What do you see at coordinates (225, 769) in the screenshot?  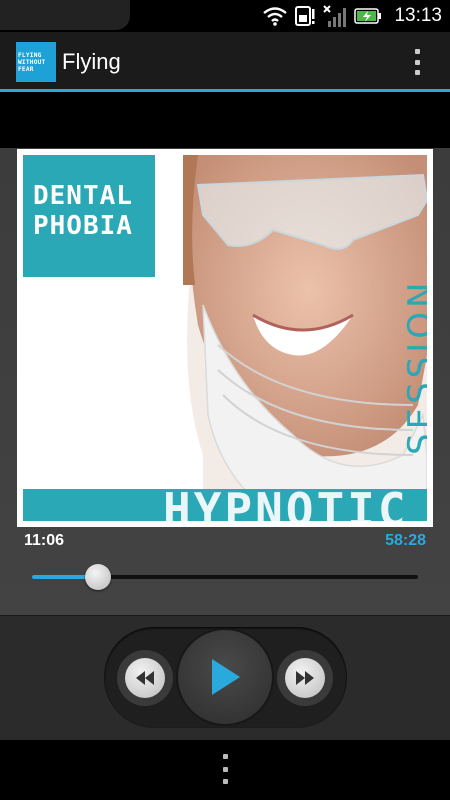 I see `menu-icon` at bounding box center [225, 769].